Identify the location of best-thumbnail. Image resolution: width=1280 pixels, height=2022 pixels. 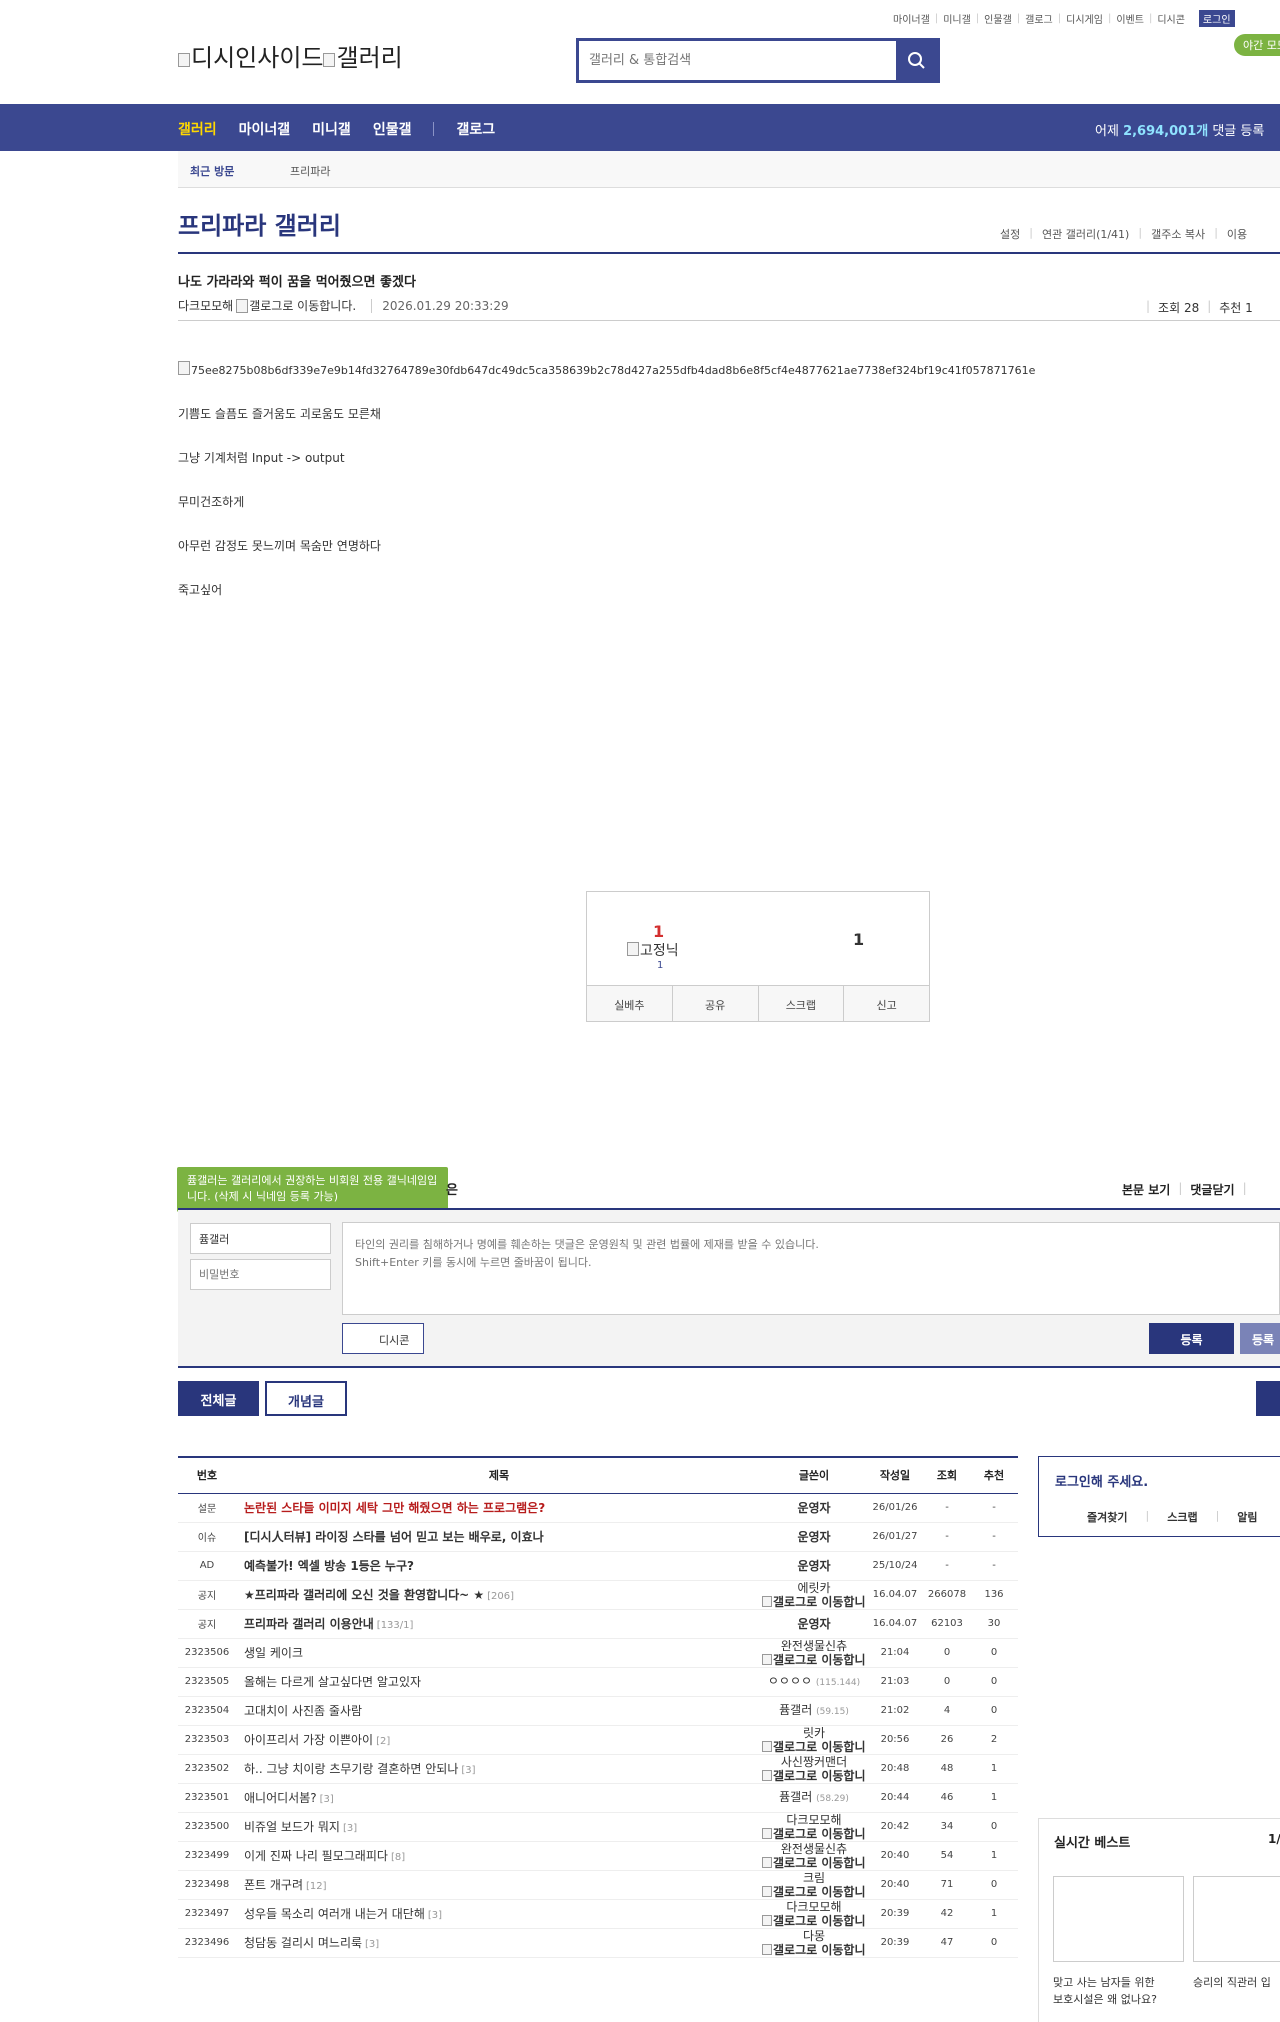
(1118, 1919).